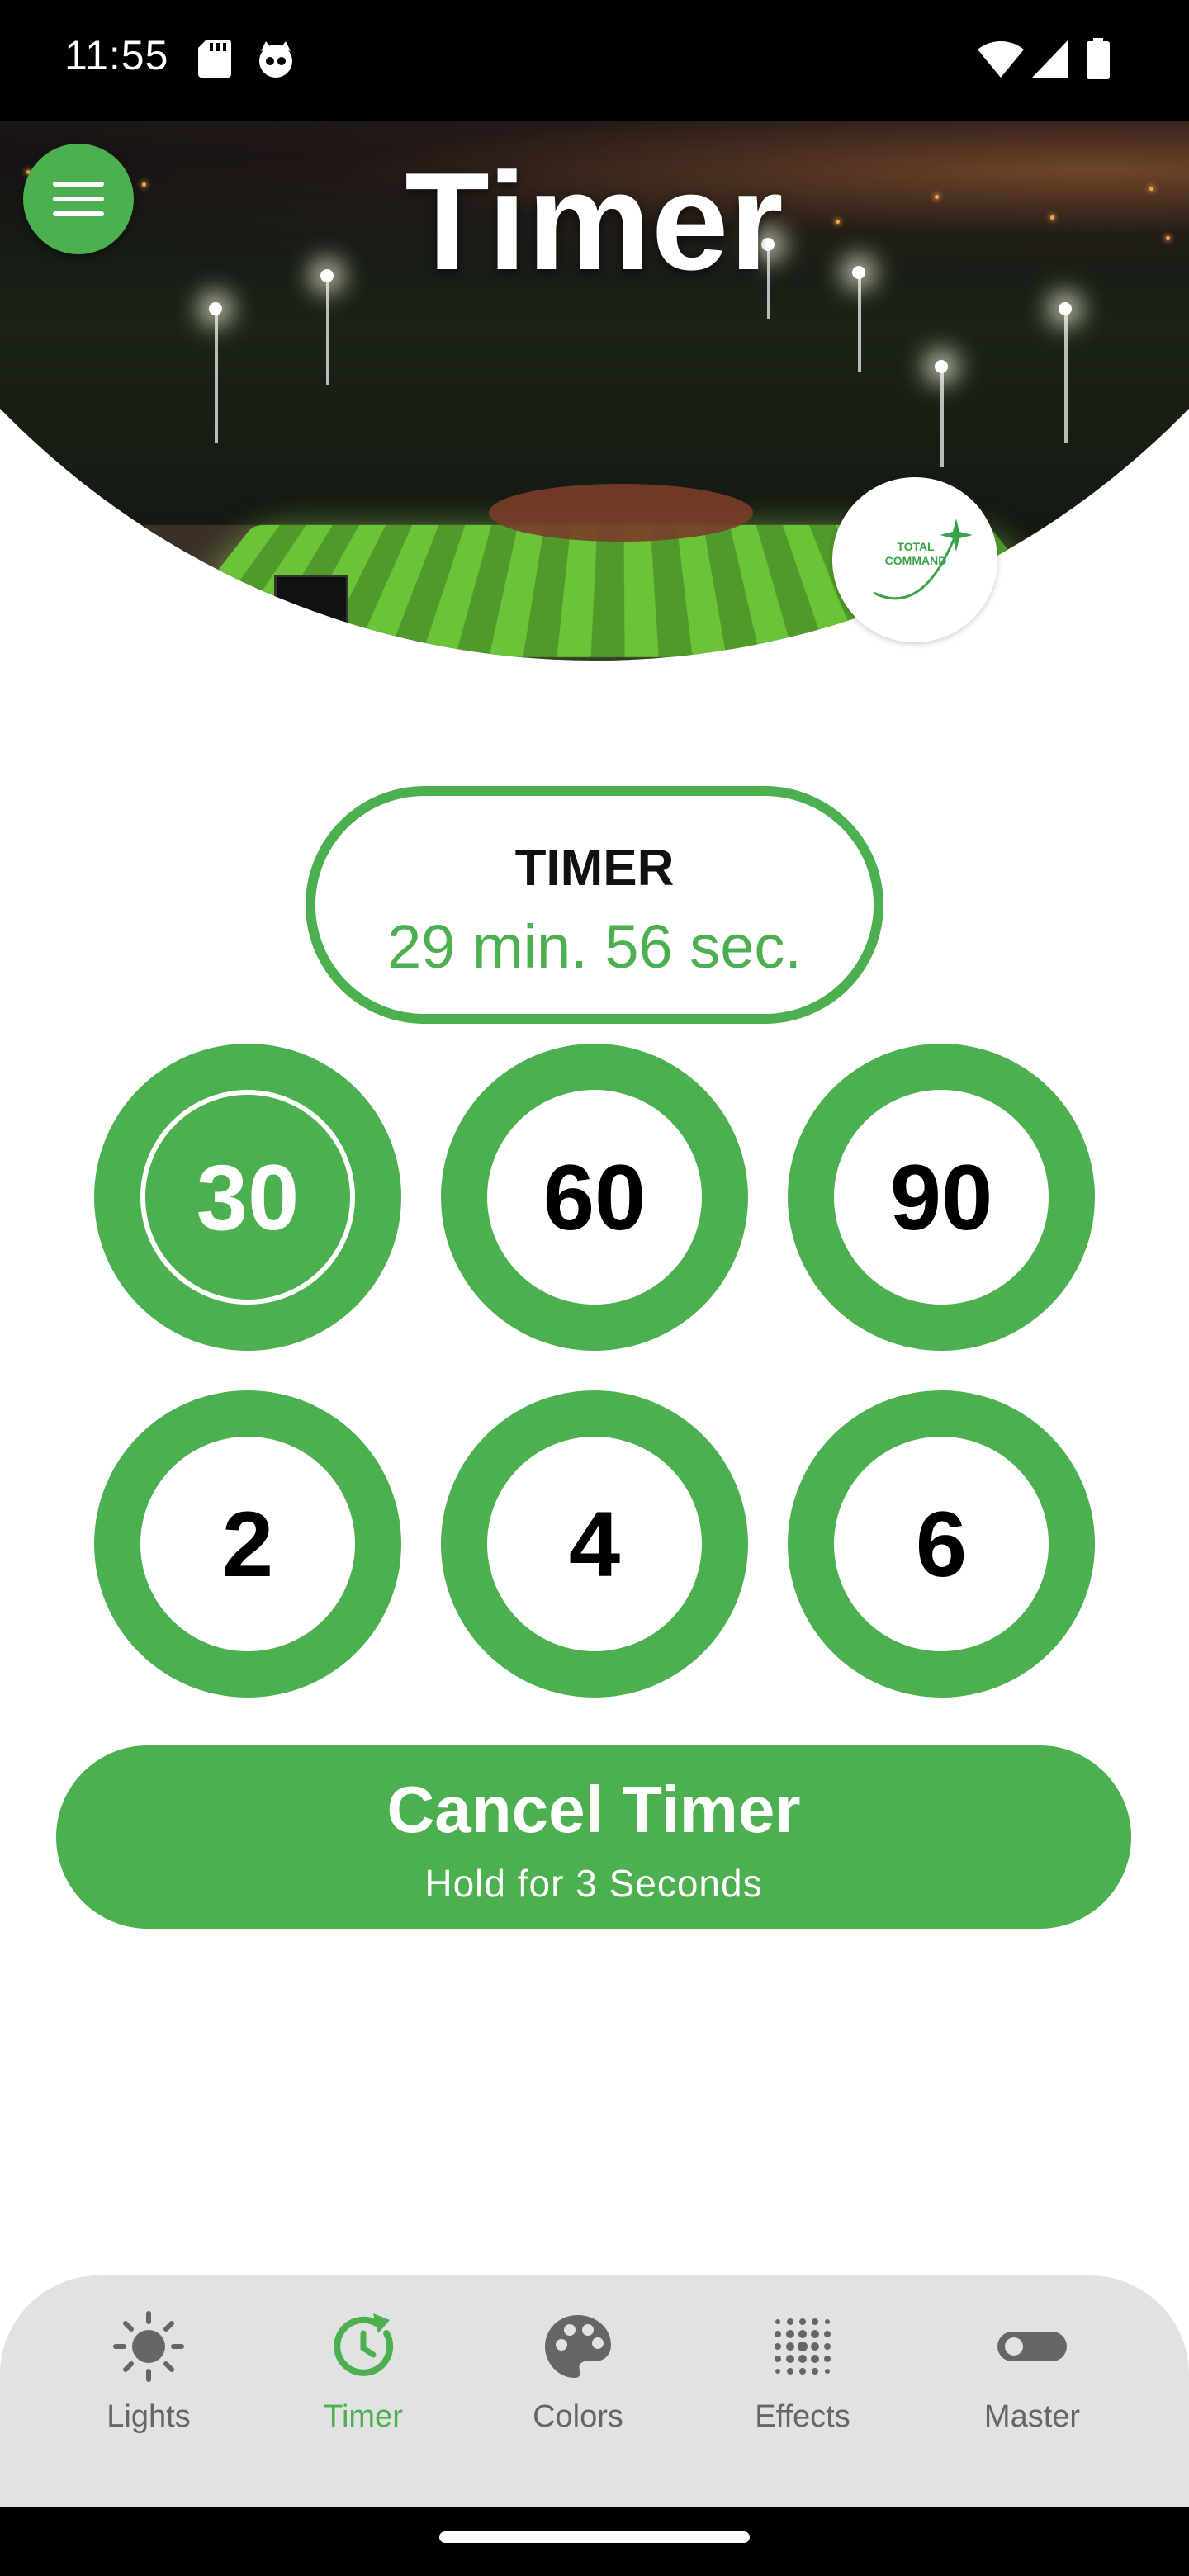 The width and height of the screenshot is (1189, 2576). I want to click on toggle-icon, so click(1032, 2346).